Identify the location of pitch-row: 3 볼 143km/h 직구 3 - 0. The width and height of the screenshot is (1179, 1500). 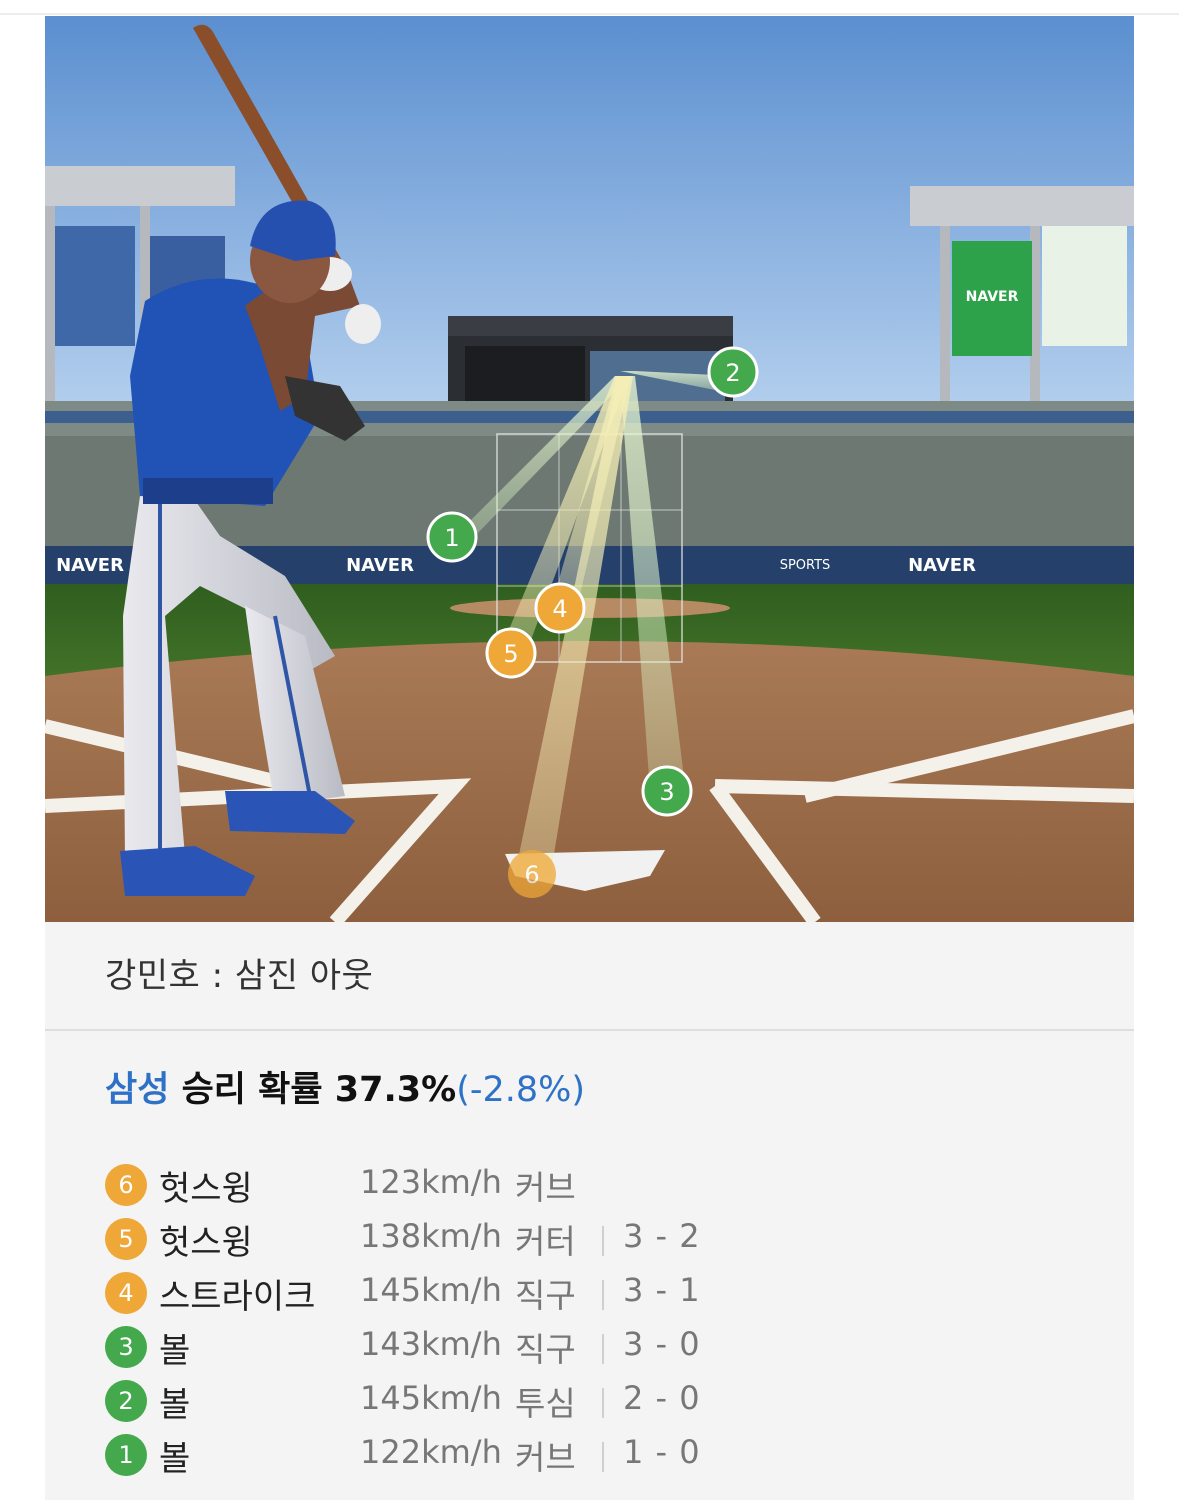
(455, 1348).